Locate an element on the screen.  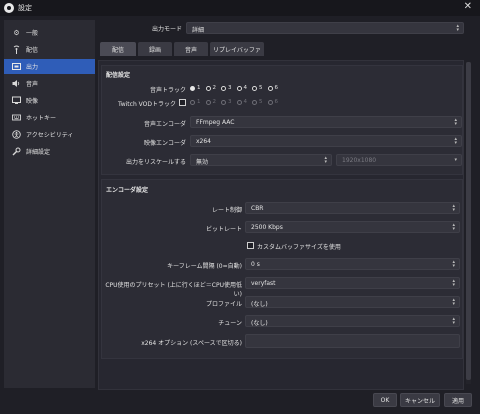
tune-select: (なし) ▴ ▾ is located at coordinates (352, 321).